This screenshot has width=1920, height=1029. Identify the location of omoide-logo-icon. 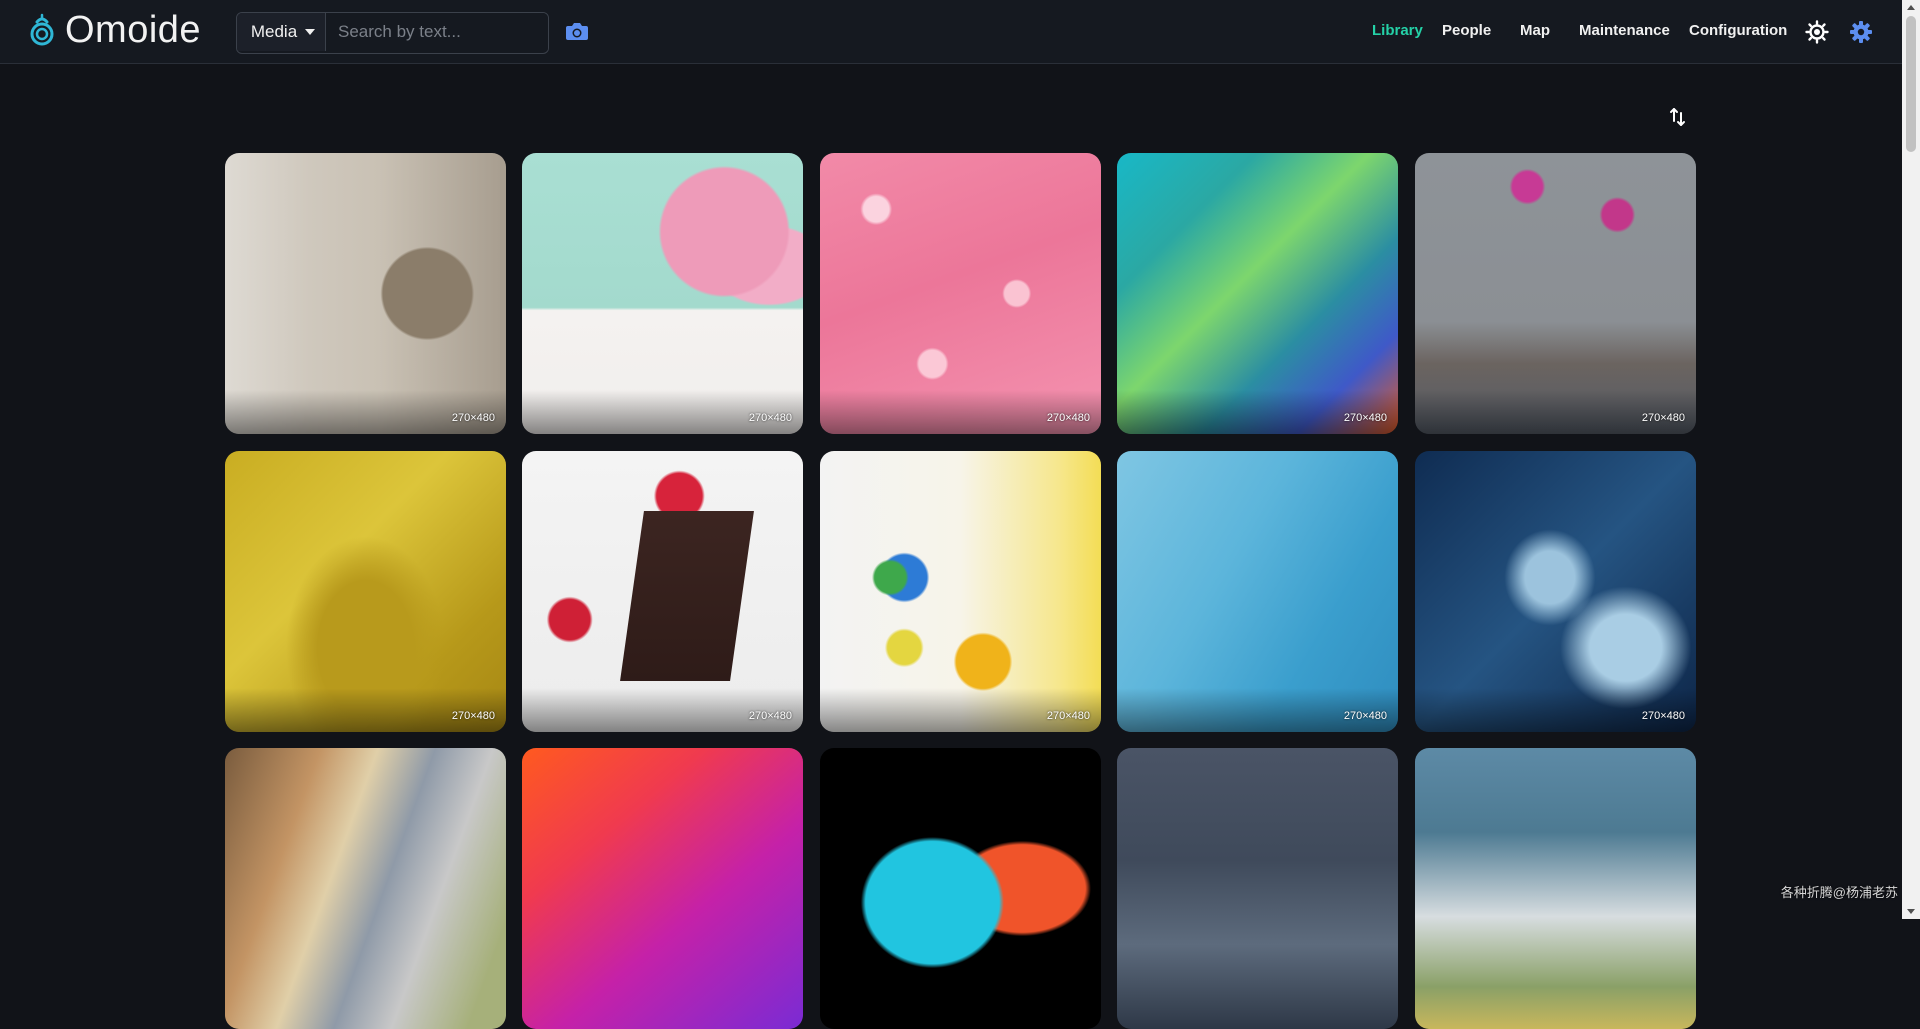
(42, 30).